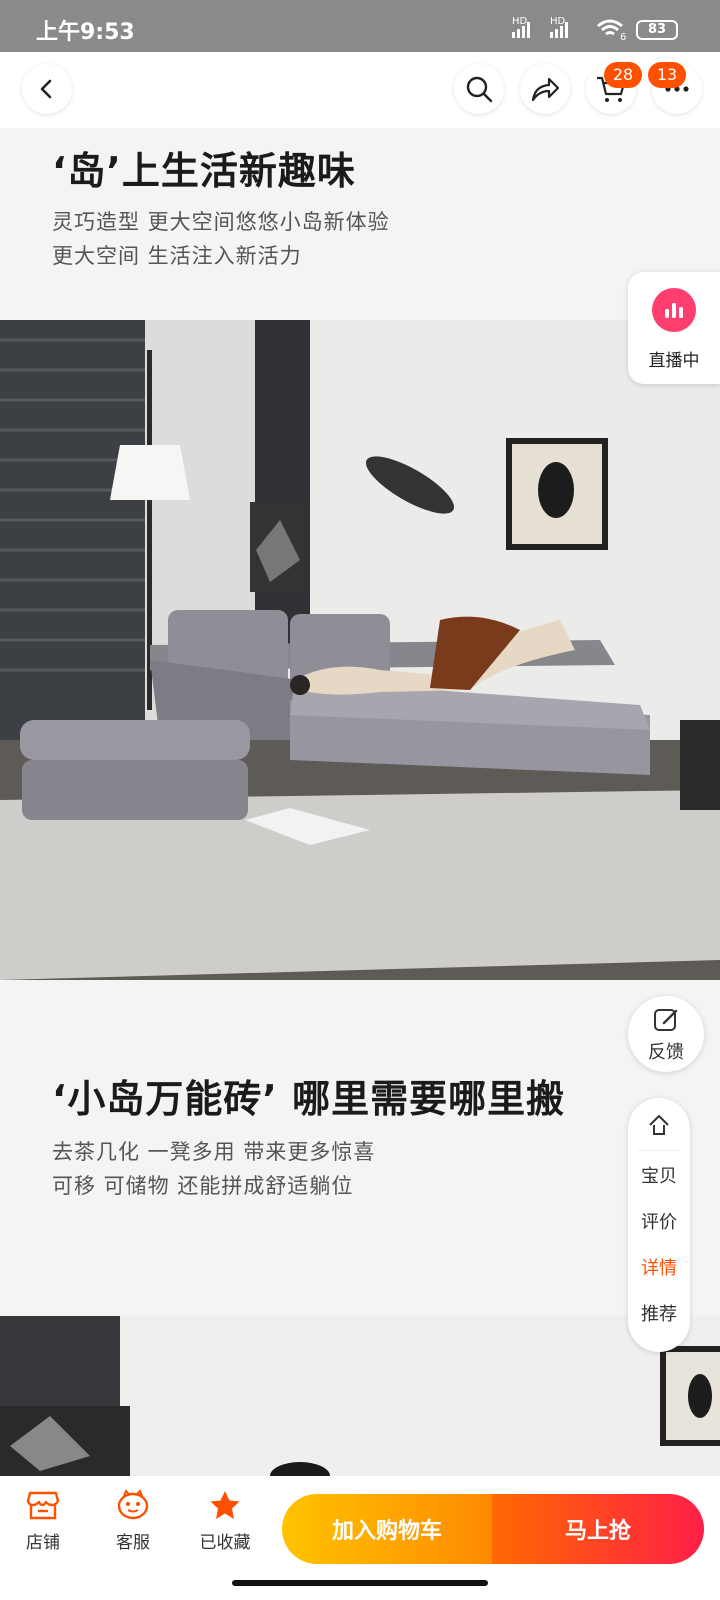 Image resolution: width=720 pixels, height=1600 pixels. I want to click on side-nav-item-recommend: 推荐, so click(659, 1313).